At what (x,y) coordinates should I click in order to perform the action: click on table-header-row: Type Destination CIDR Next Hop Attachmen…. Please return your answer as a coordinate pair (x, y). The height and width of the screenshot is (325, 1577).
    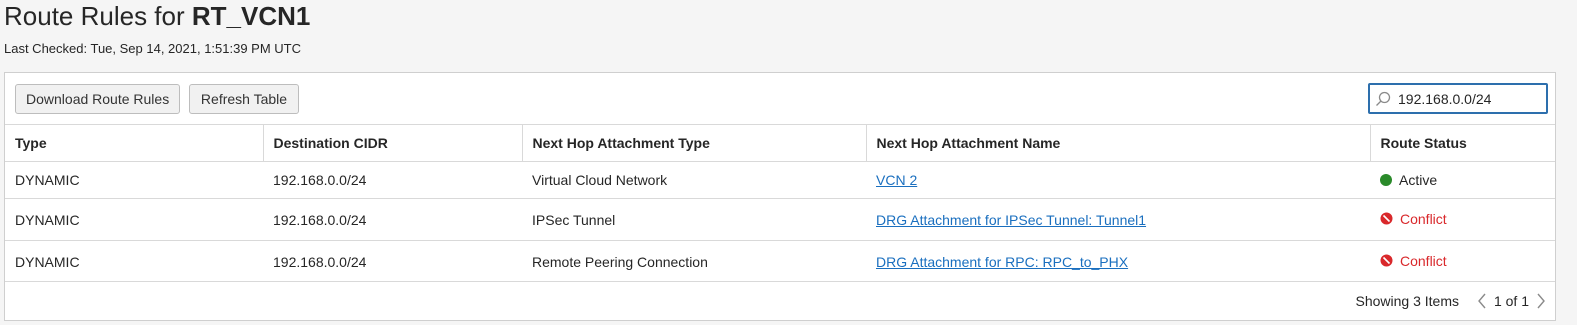
    Looking at the image, I should click on (780, 143).